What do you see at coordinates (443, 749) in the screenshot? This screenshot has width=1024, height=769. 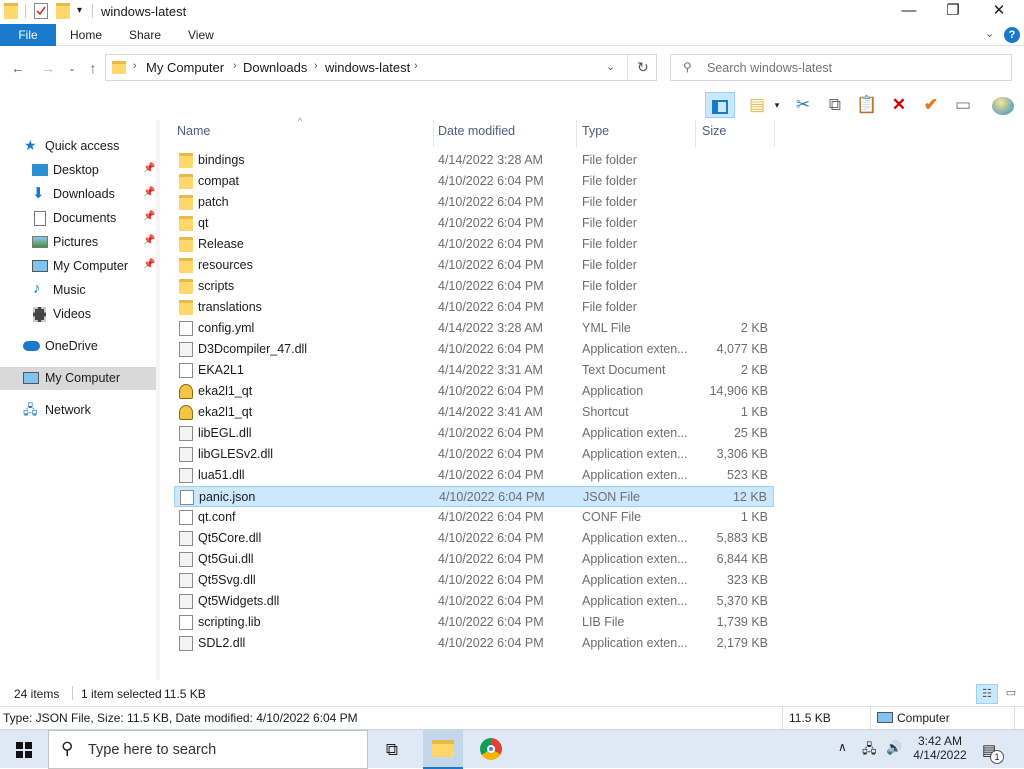 I see `file-explorer-taskbar-button` at bounding box center [443, 749].